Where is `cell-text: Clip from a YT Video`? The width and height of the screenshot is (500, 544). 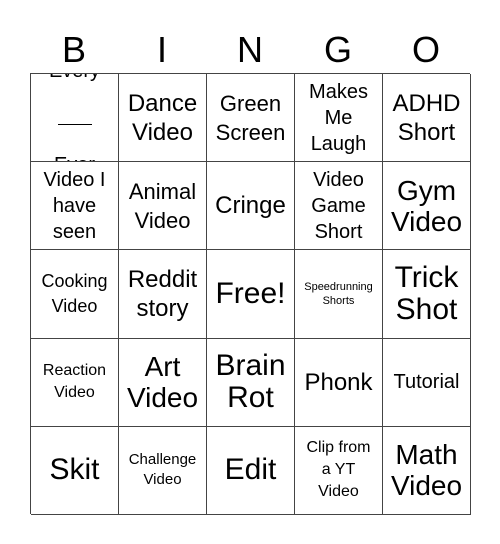 cell-text: Clip from a YT Video is located at coordinates (338, 470).